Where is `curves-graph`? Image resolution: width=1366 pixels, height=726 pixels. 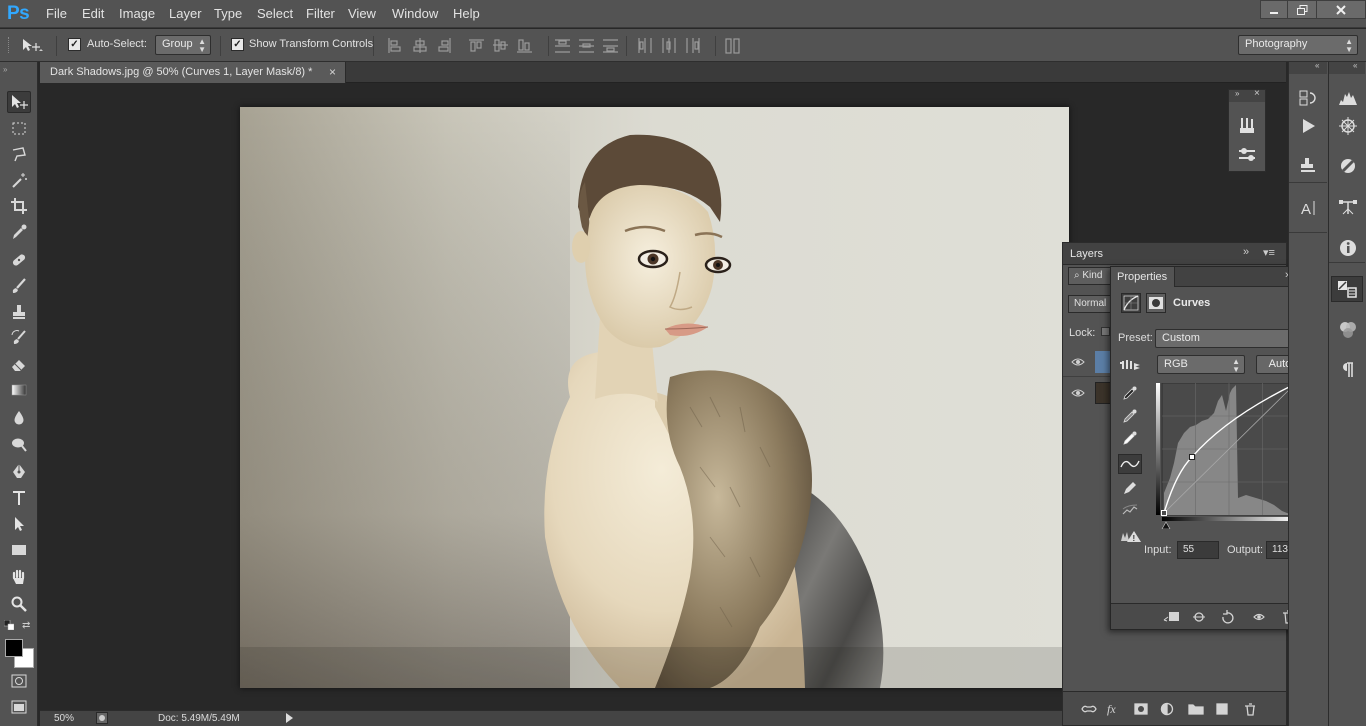 curves-graph is located at coordinates (1227, 456).